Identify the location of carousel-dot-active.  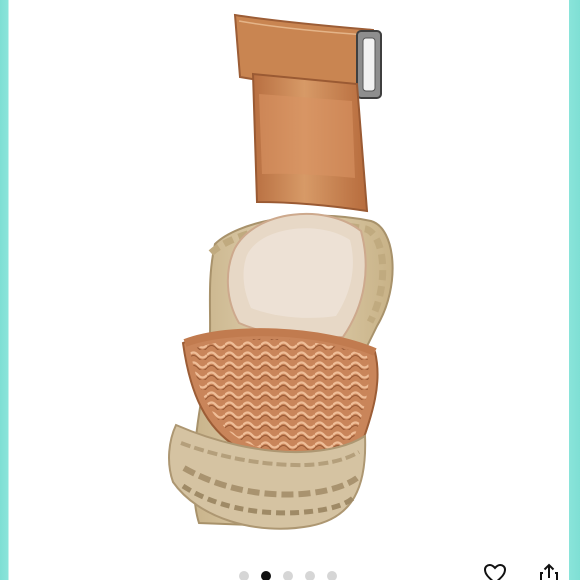
(266, 575).